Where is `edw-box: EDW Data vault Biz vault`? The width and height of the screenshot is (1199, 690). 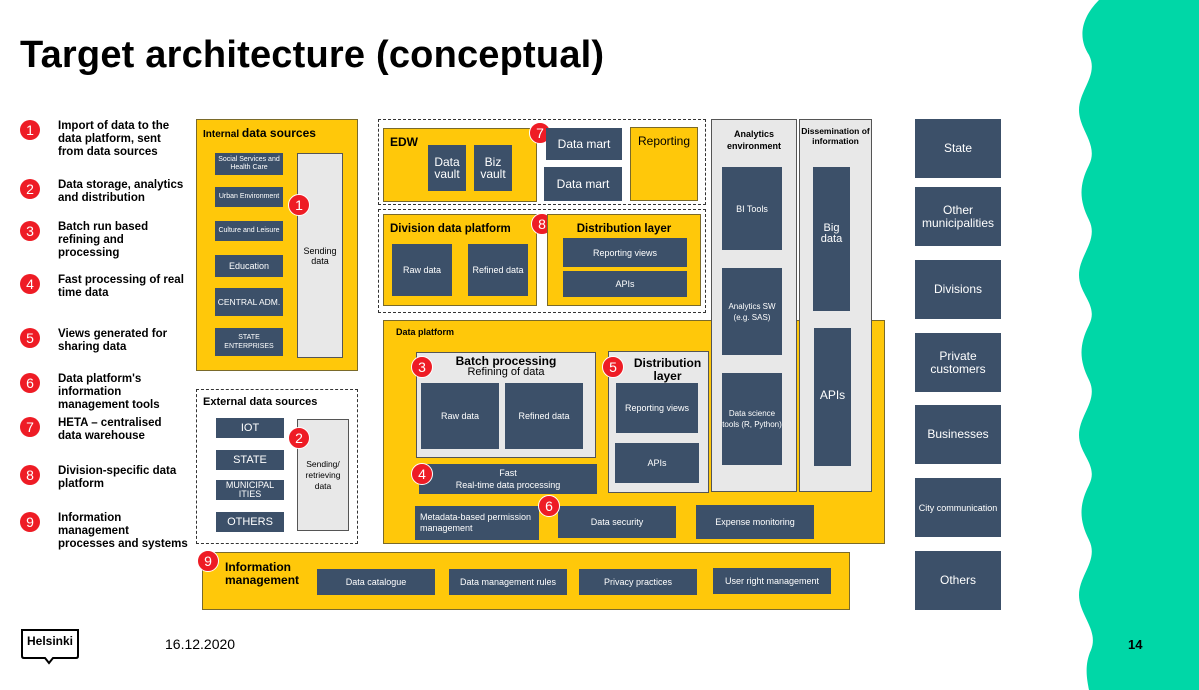 edw-box: EDW Data vault Biz vault is located at coordinates (460, 165).